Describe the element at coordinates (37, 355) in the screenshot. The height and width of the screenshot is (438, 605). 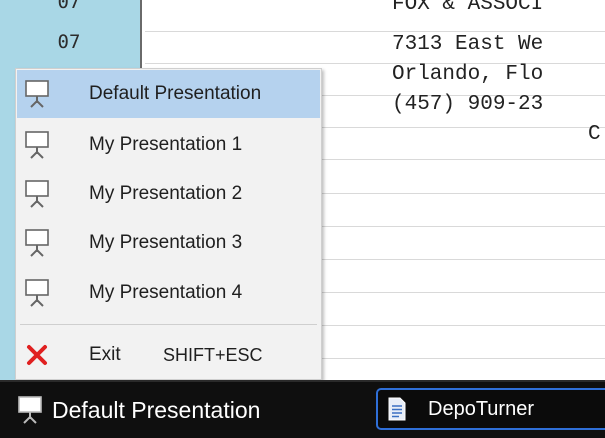
I see `close-x-icon` at that location.